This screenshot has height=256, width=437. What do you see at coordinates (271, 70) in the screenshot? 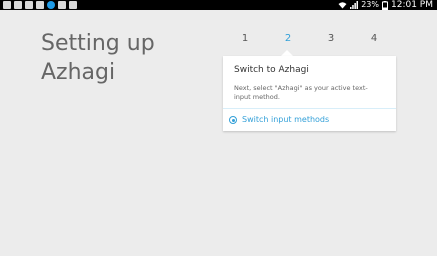
I see `card-title: Switch to Azhagi` at bounding box center [271, 70].